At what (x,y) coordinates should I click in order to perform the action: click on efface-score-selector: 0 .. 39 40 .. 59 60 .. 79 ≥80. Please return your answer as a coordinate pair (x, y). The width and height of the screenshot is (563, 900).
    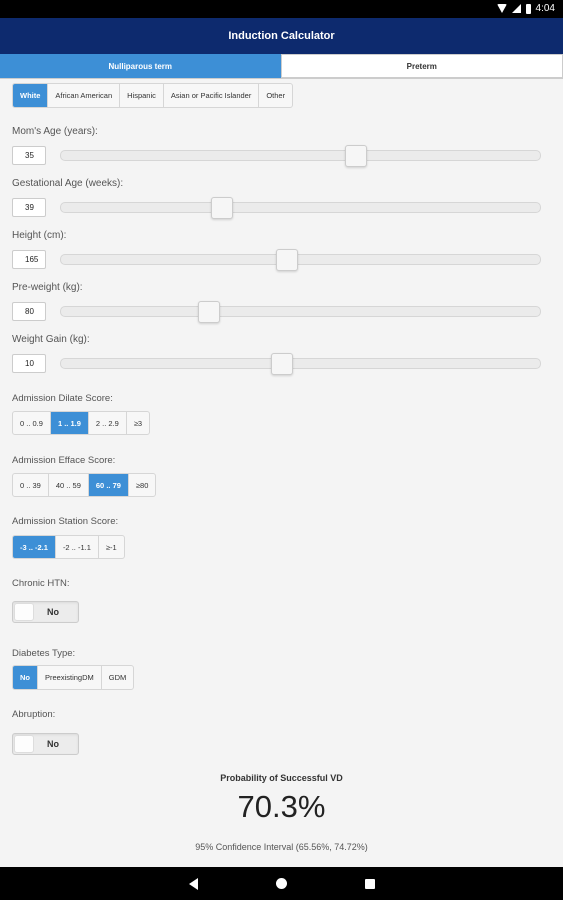
    Looking at the image, I should click on (84, 485).